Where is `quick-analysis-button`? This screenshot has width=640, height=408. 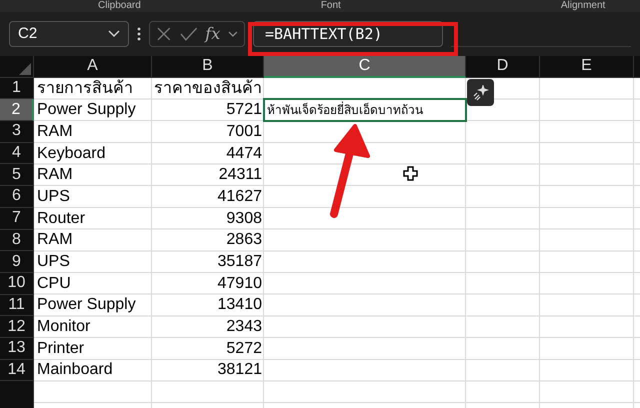
quick-analysis-button is located at coordinates (480, 92).